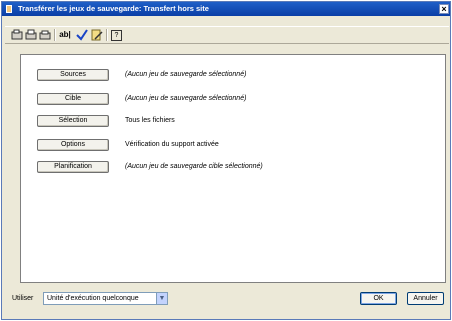 This screenshot has width=452, height=321. What do you see at coordinates (93, 298) in the screenshot?
I see `execution-select-value: Unité d'exécution quelconque` at bounding box center [93, 298].